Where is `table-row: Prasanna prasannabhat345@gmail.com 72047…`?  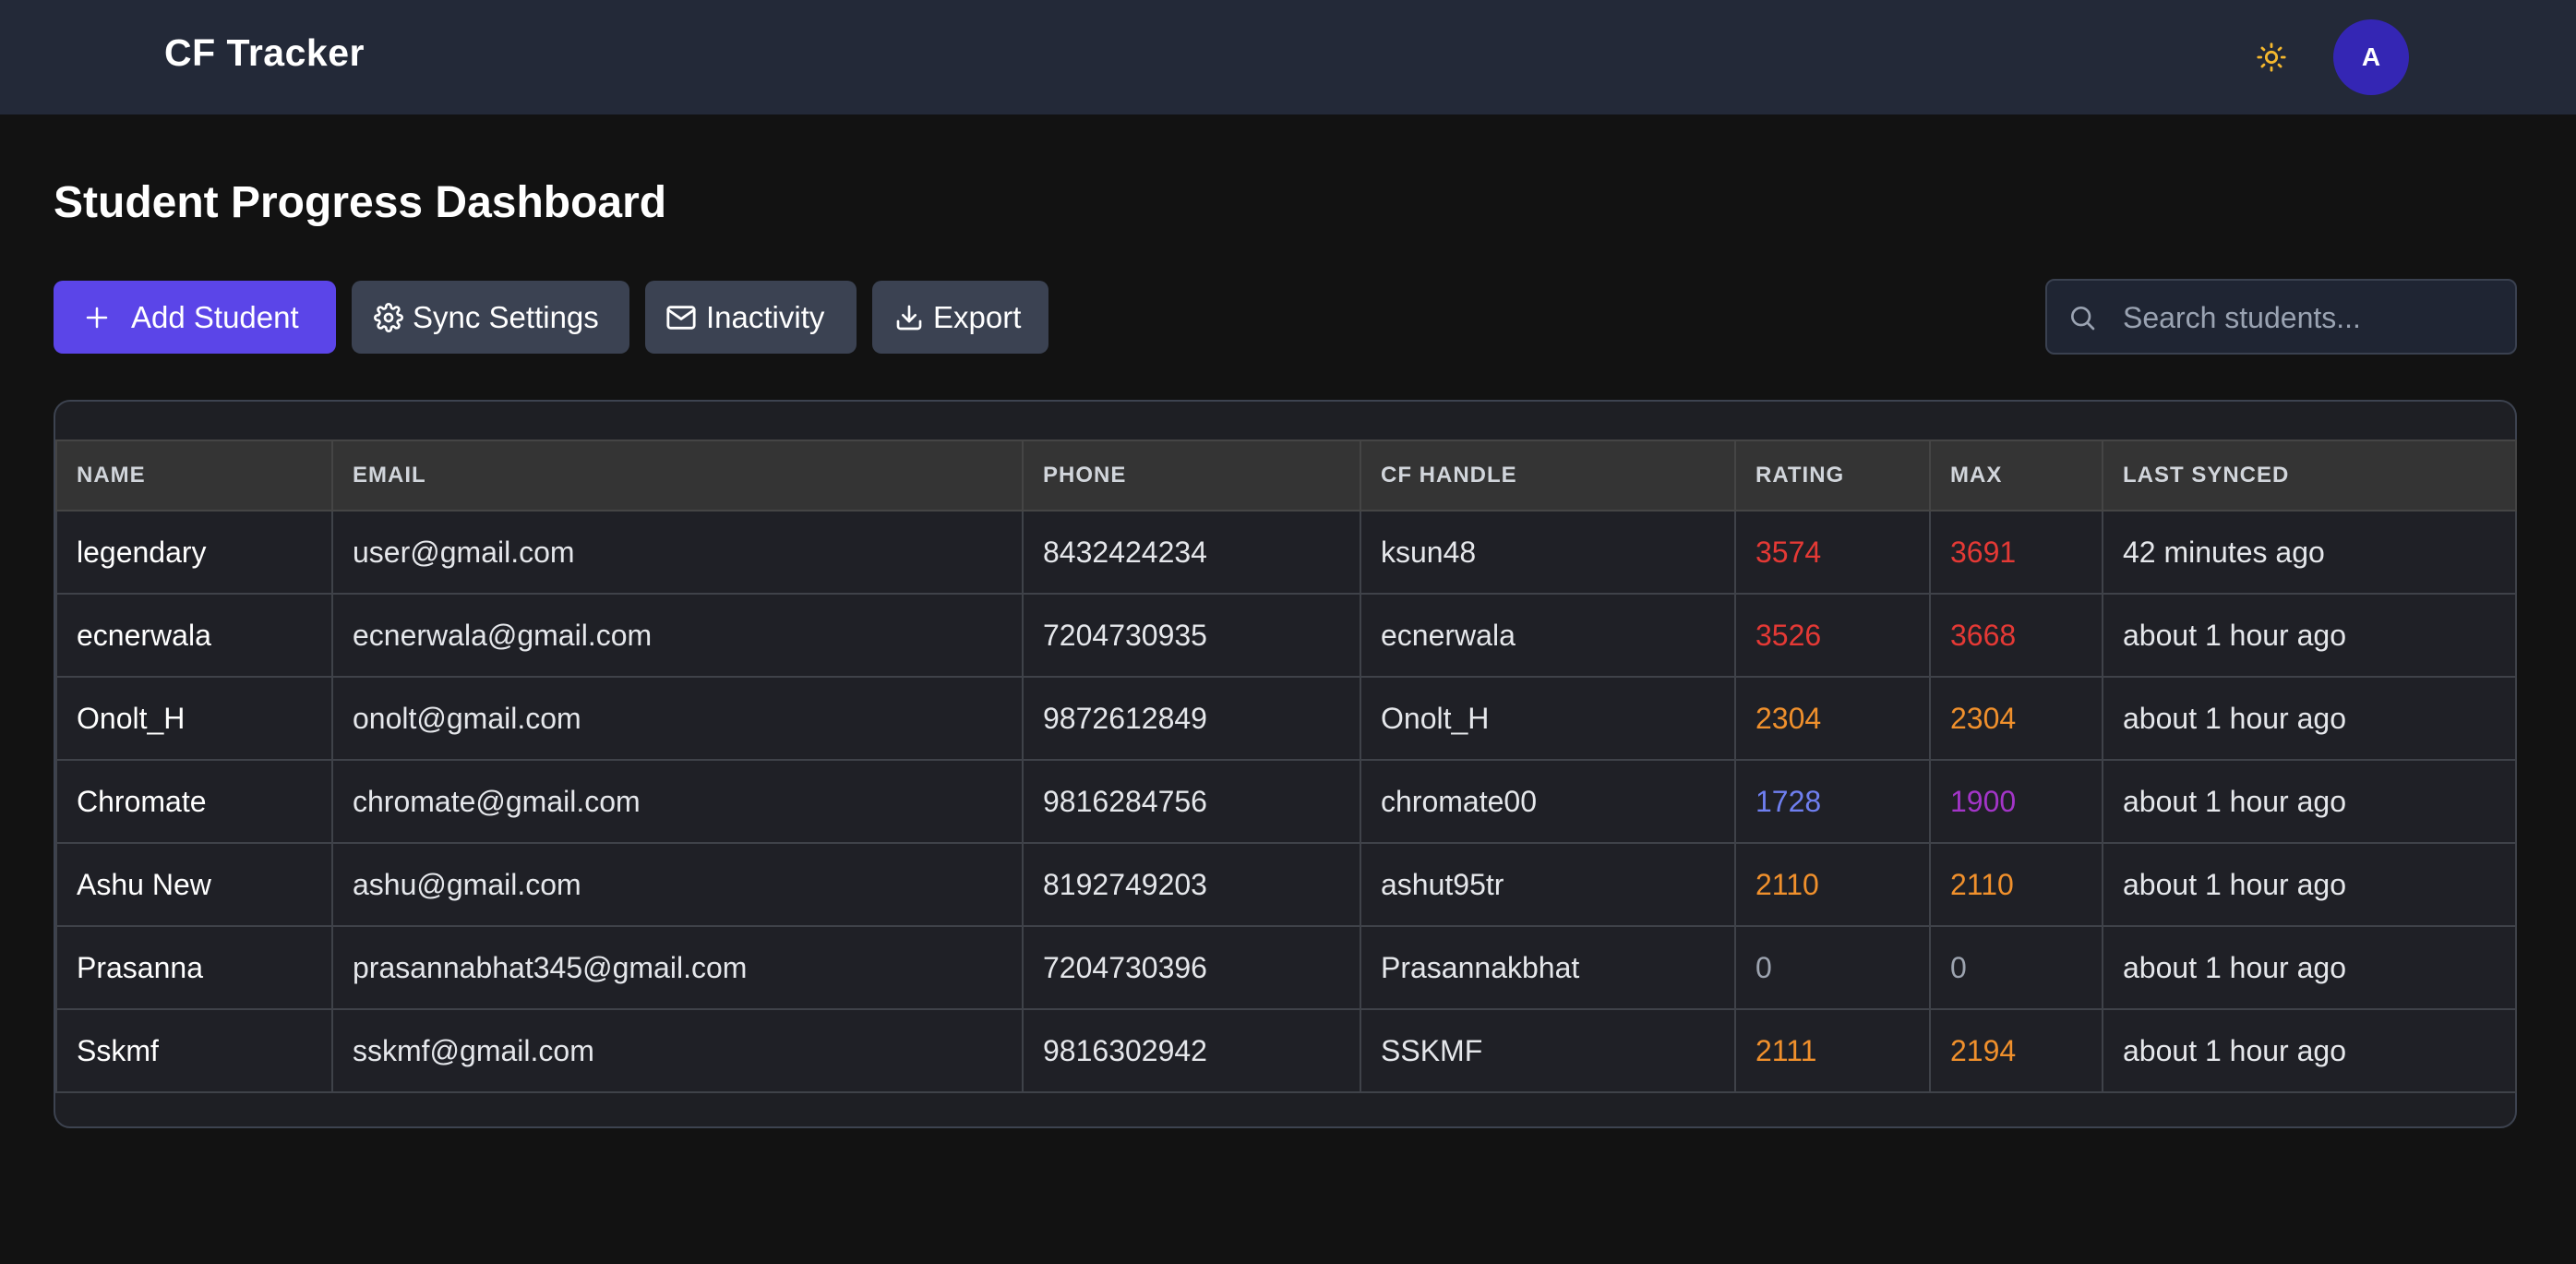 table-row: Prasanna prasannabhat345@gmail.com 72047… is located at coordinates (1286, 968).